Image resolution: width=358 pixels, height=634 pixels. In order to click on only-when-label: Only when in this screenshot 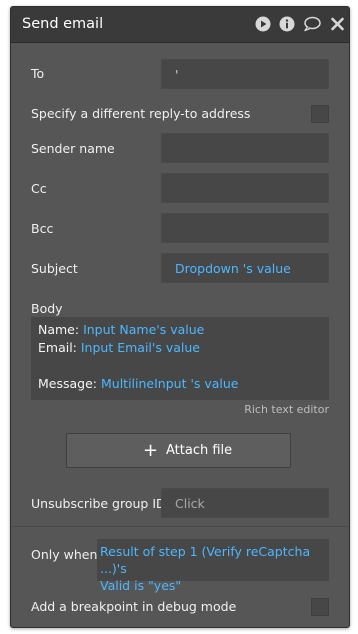, I will do `click(64, 554)`.